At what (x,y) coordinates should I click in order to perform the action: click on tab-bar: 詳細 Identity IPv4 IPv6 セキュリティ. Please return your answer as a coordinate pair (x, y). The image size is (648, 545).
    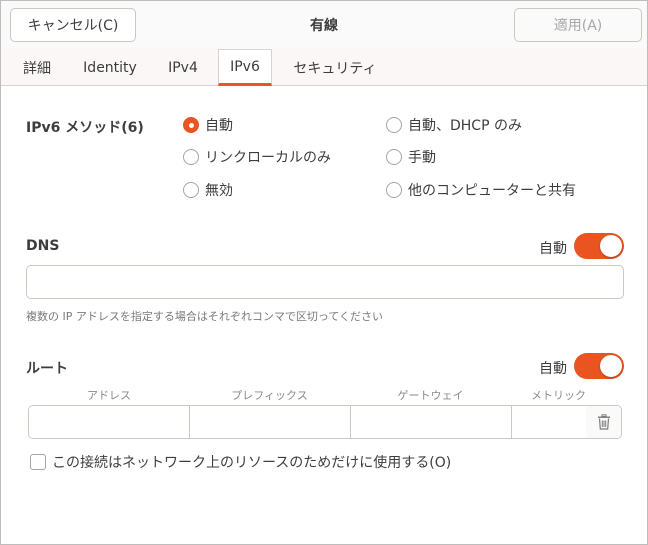
    Looking at the image, I should click on (324, 67).